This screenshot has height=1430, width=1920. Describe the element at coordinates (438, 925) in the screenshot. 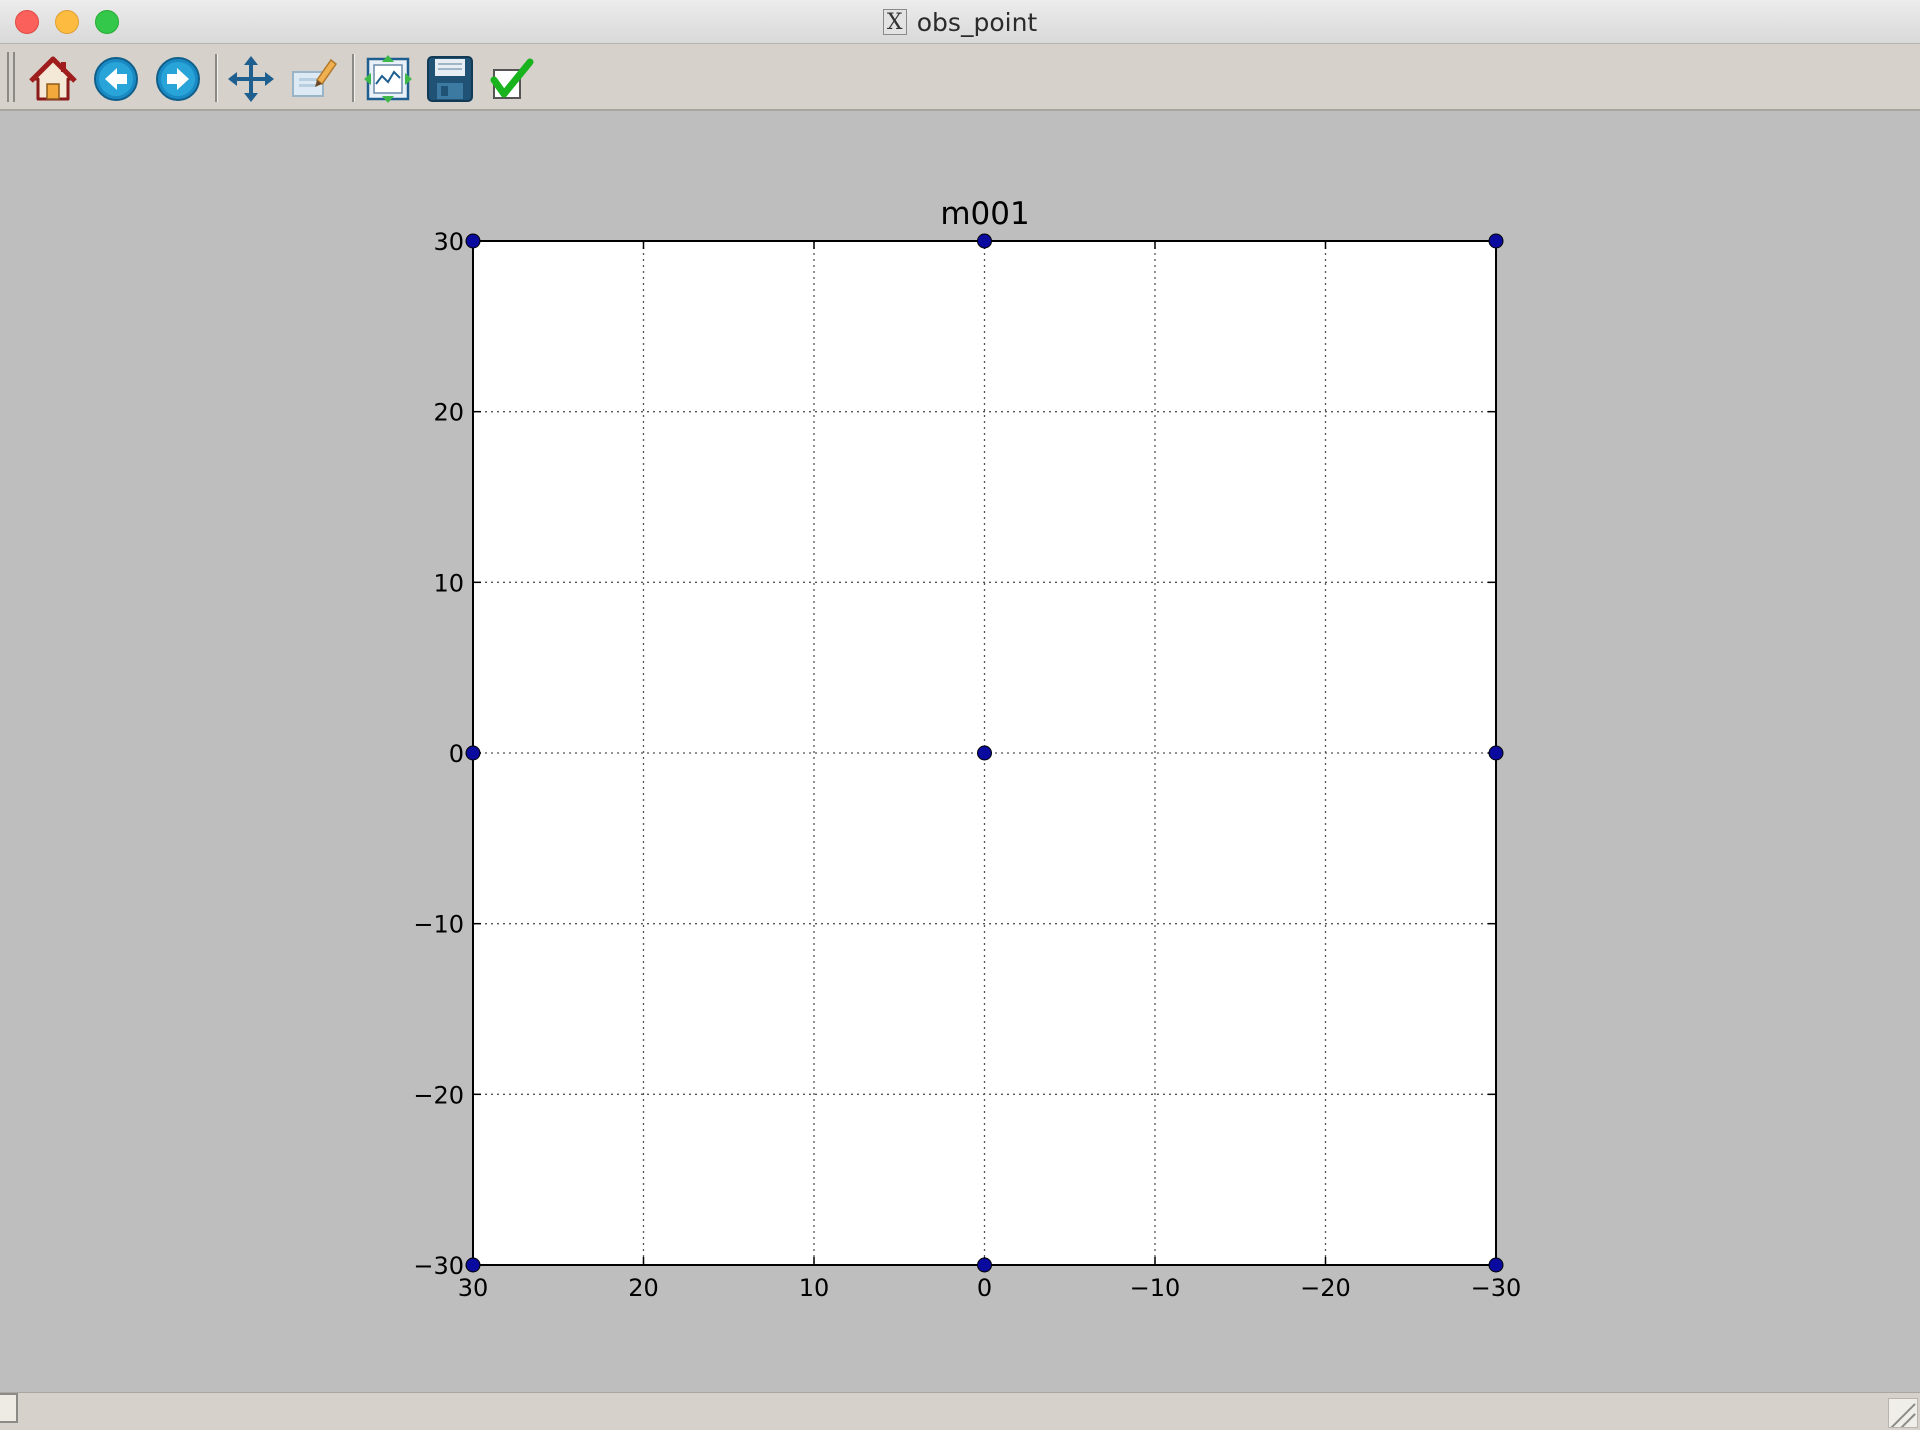

I see `y-tick-label: −10` at that location.